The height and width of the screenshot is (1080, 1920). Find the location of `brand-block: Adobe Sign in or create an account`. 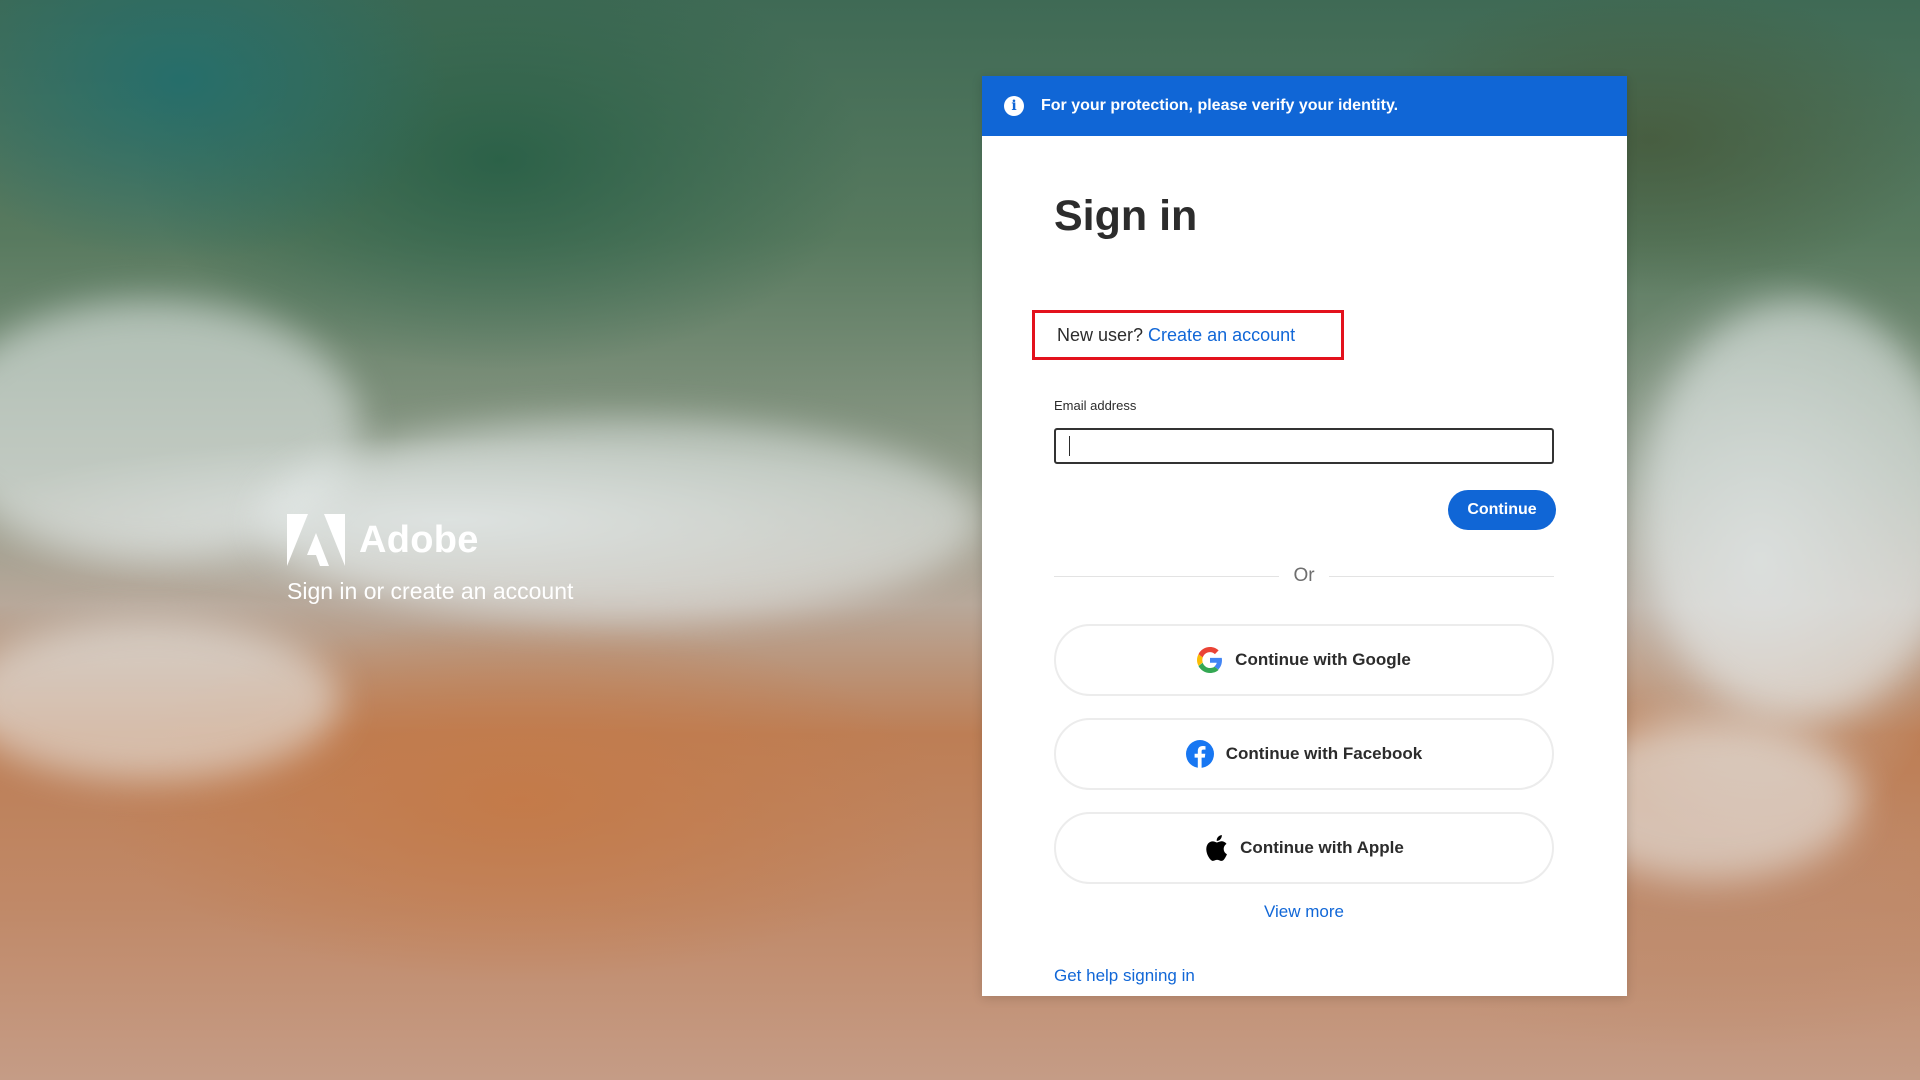

brand-block: Adobe Sign in or create an account is located at coordinates (430, 559).